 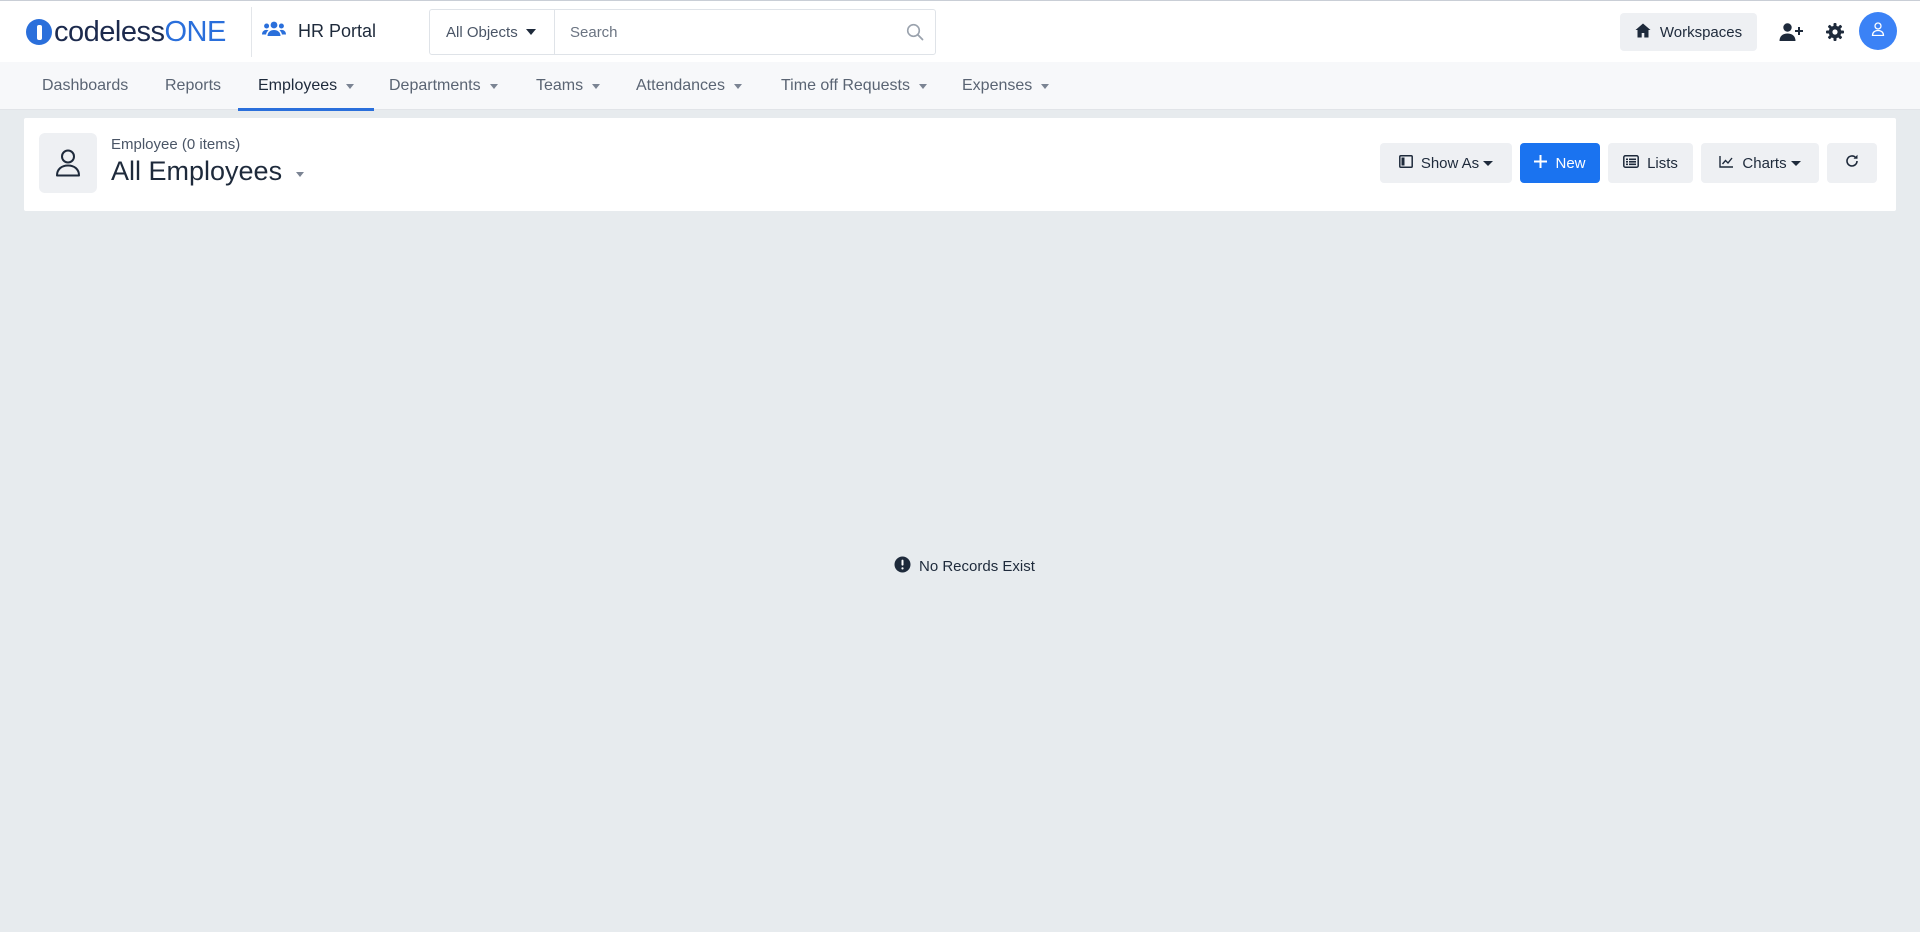 What do you see at coordinates (251, 32) in the screenshot?
I see `header-divider` at bounding box center [251, 32].